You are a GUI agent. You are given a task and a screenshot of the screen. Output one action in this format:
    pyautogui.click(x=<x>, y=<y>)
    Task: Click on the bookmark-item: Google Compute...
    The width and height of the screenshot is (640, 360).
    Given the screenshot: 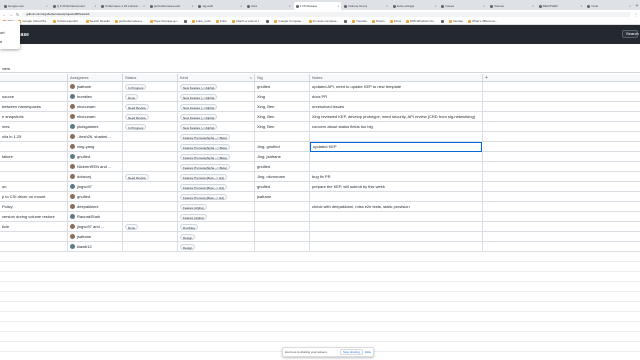 What is the action you would take?
    pyautogui.click(x=289, y=21)
    